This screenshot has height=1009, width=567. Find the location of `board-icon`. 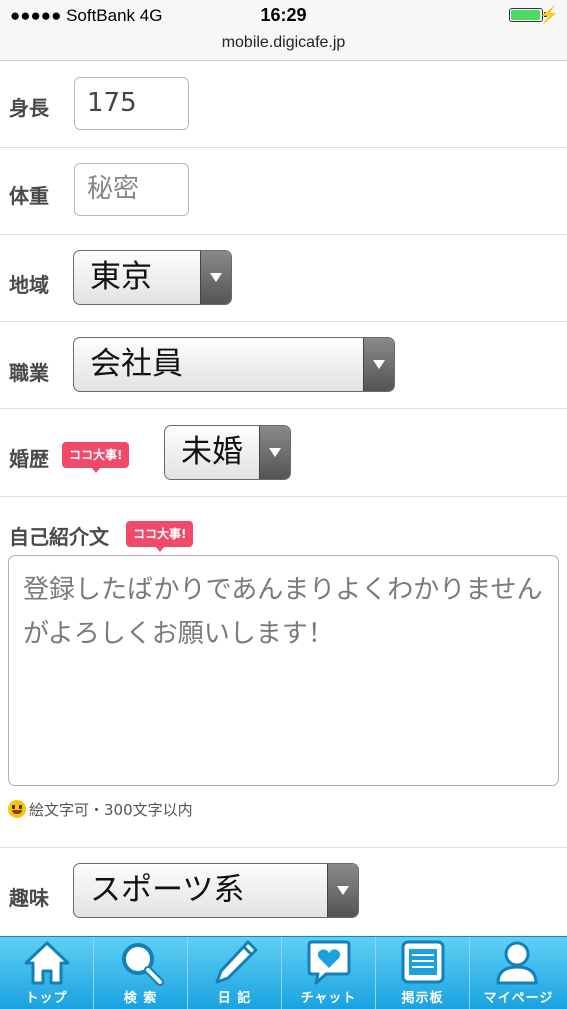

board-icon is located at coordinates (423, 962).